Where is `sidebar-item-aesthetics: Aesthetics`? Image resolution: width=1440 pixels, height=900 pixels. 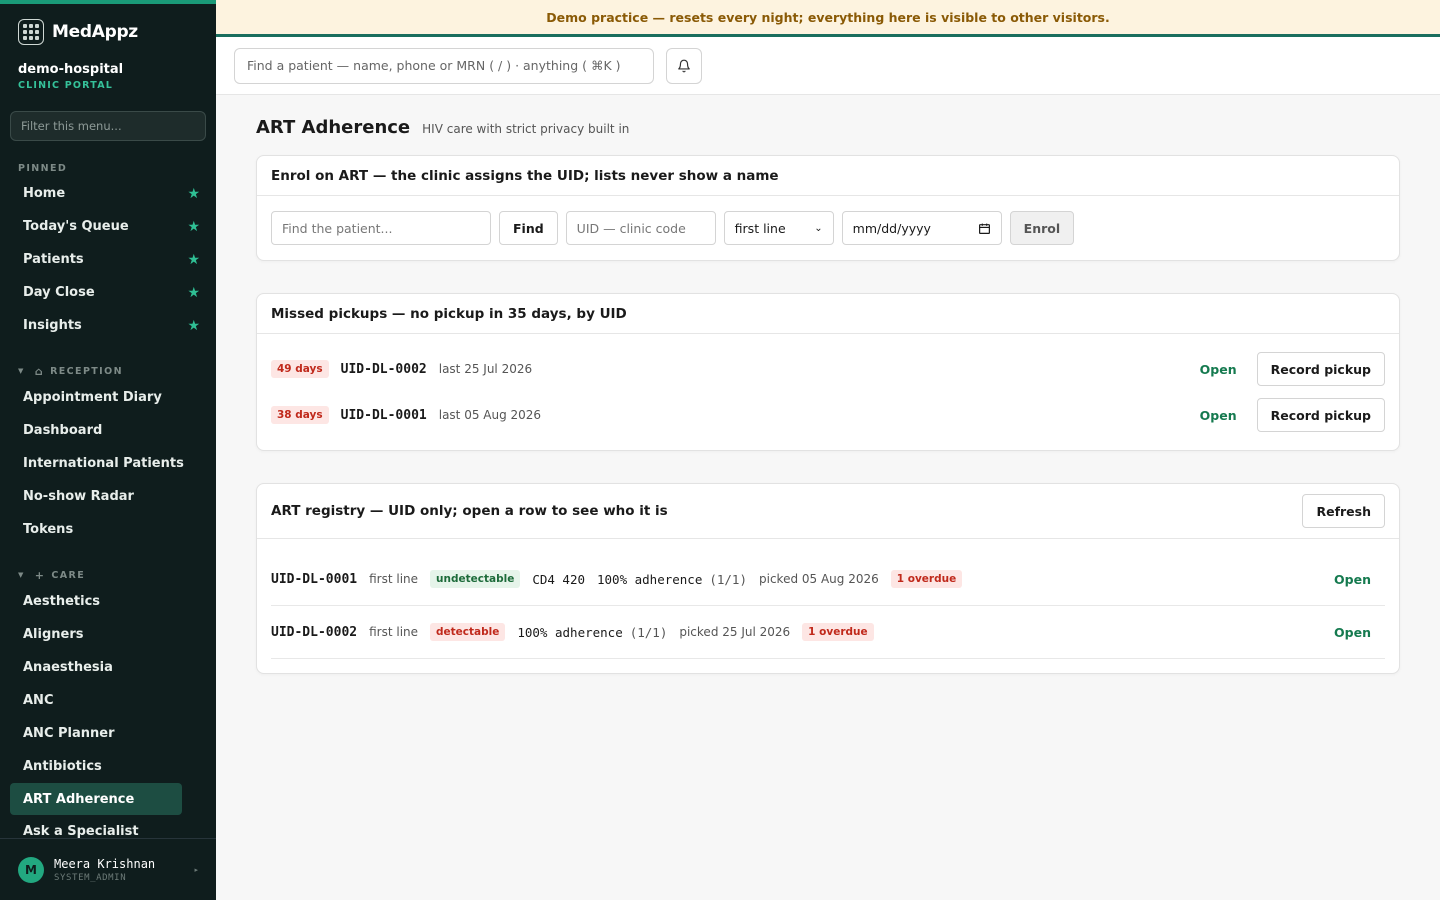 sidebar-item-aesthetics: Aesthetics is located at coordinates (108, 601).